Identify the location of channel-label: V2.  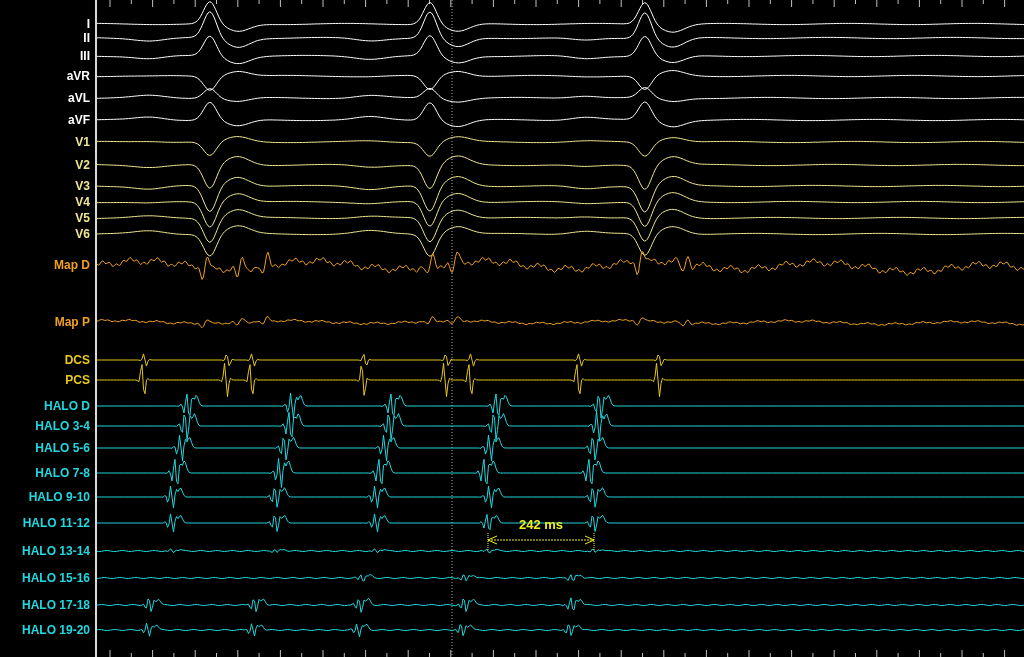
(82, 165).